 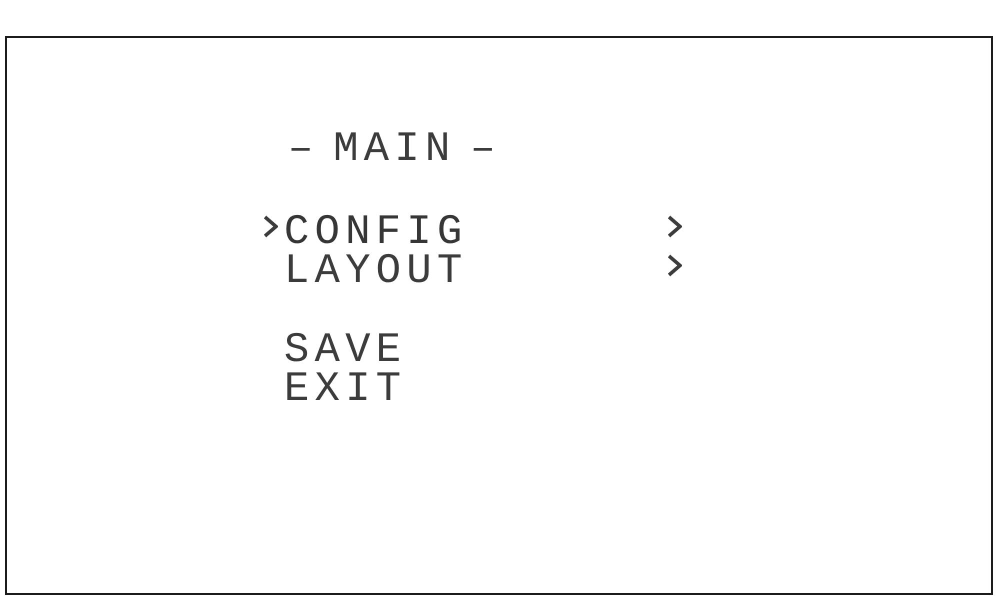 I want to click on menu-item: EXIT, so click(x=345, y=389).